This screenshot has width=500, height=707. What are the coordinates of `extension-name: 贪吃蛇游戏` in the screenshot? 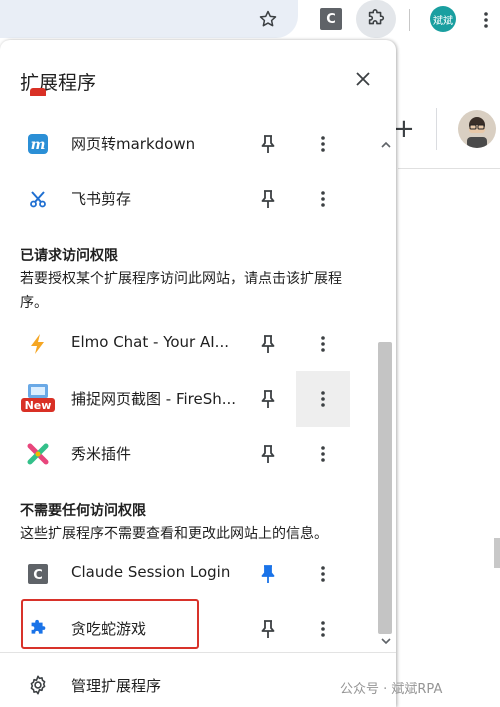 It's located at (109, 629).